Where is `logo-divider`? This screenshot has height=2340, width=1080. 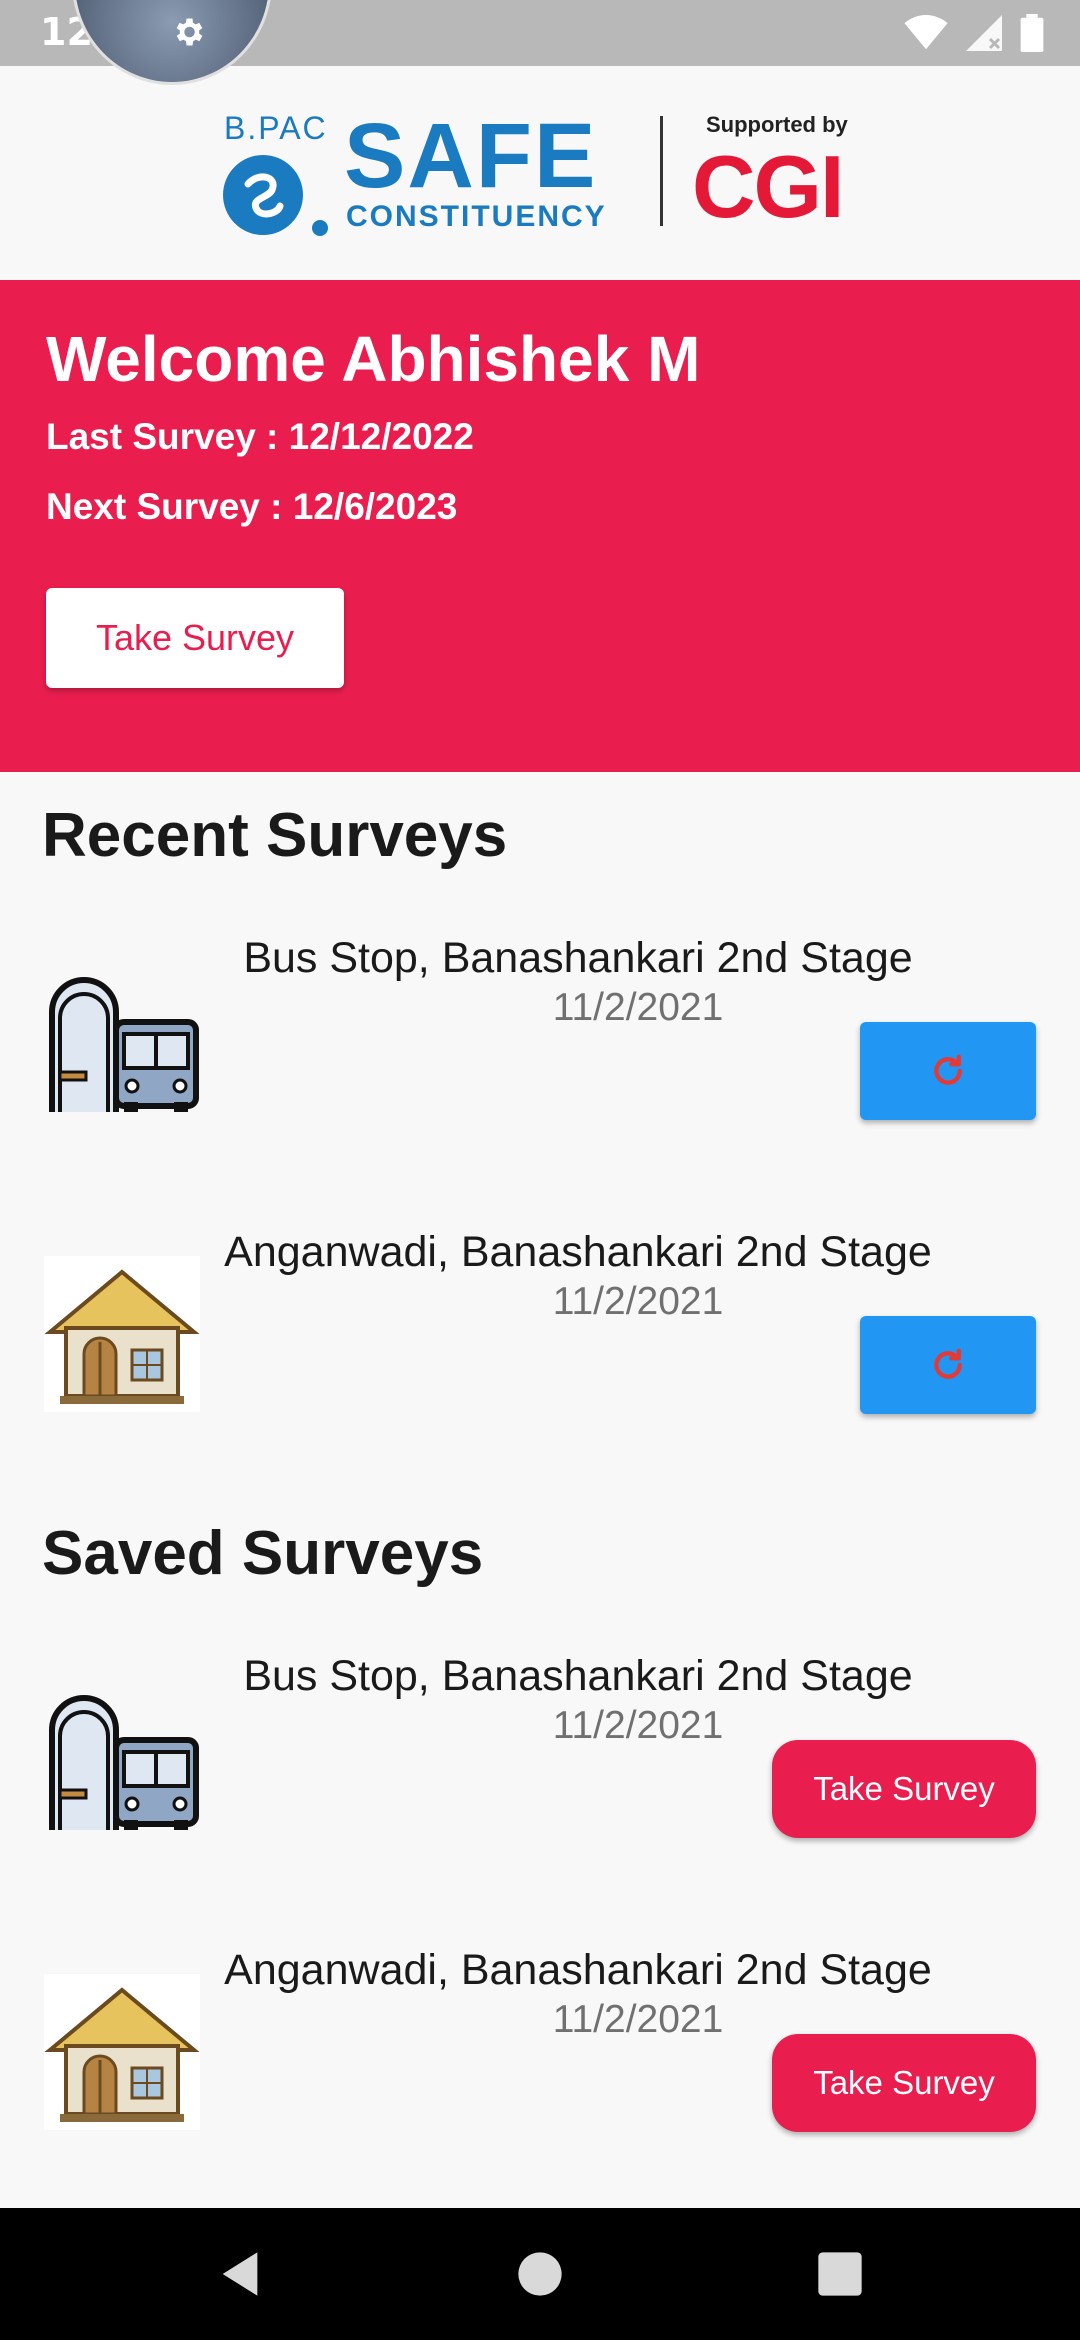
logo-divider is located at coordinates (661, 171).